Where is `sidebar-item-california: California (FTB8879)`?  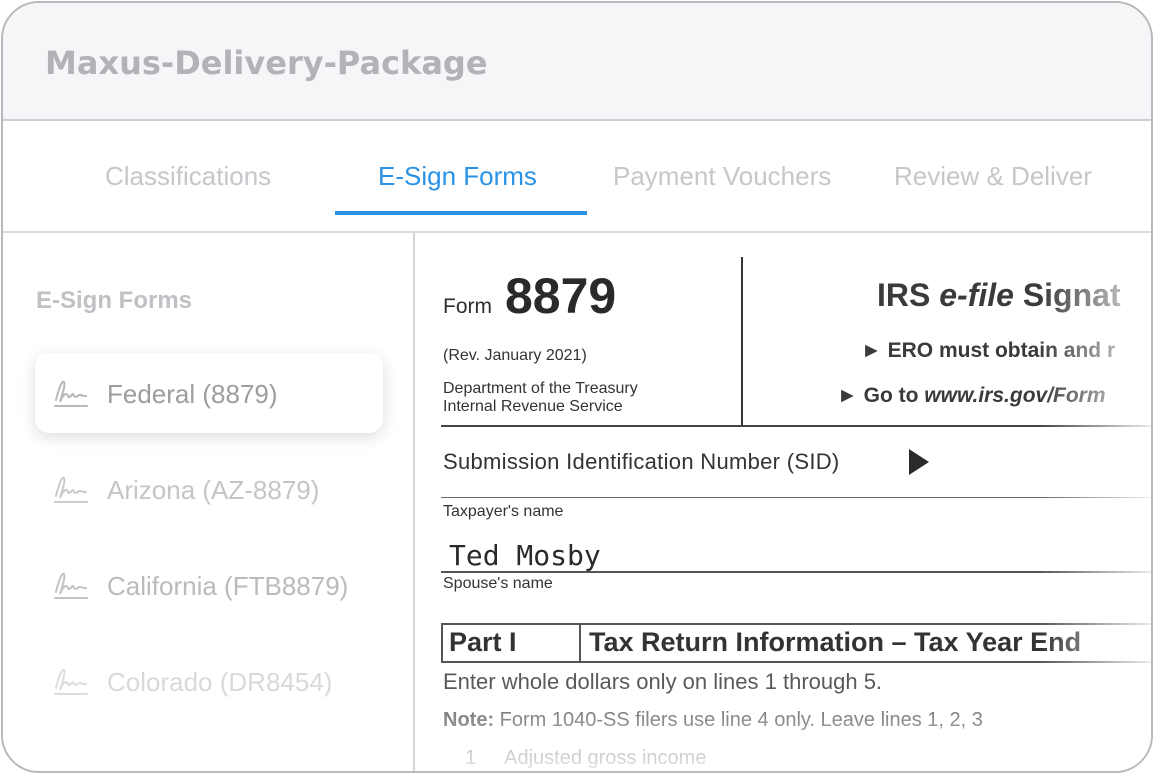
sidebar-item-california: California (FTB8879) is located at coordinates (209, 585).